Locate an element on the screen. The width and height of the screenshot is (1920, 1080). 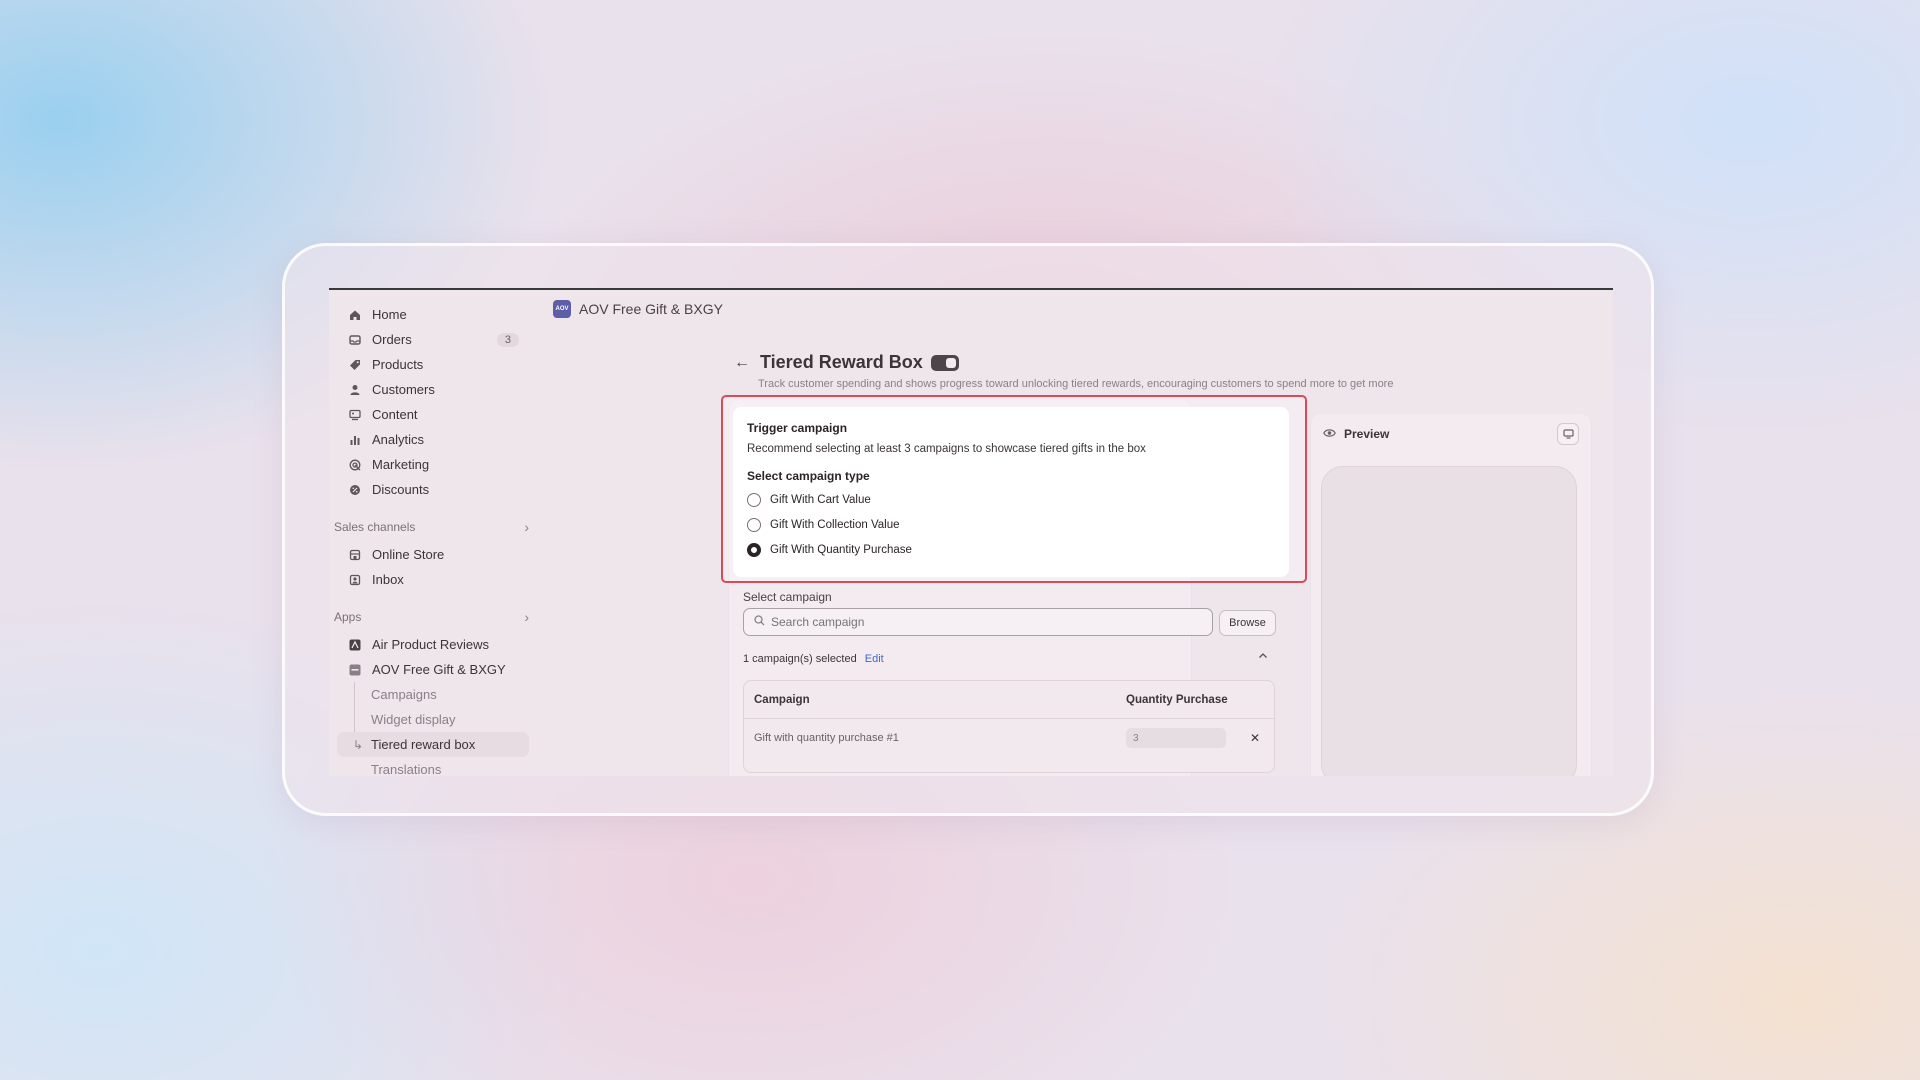
page-header: ← Tiered Reward Box is located at coordinates (846, 362).